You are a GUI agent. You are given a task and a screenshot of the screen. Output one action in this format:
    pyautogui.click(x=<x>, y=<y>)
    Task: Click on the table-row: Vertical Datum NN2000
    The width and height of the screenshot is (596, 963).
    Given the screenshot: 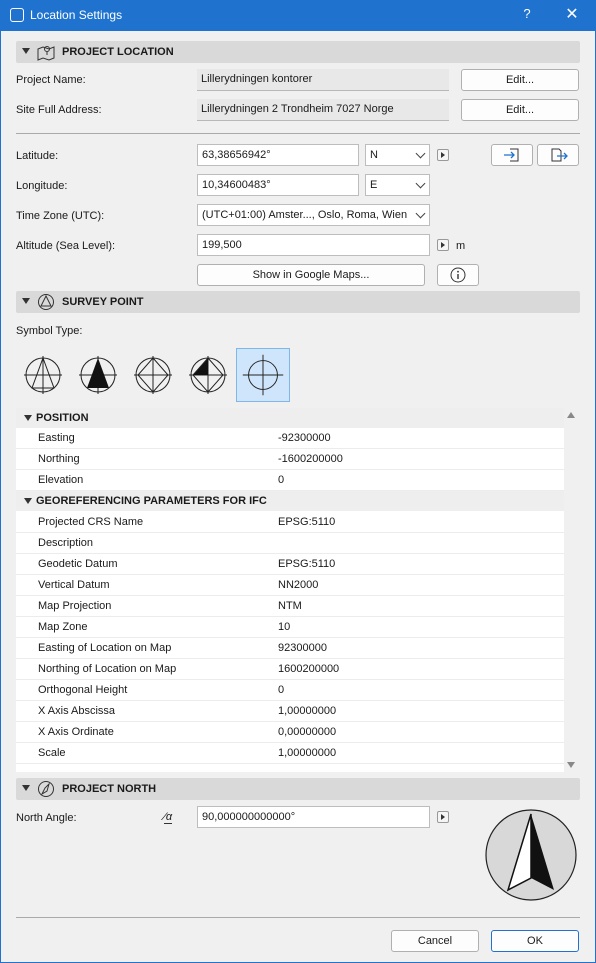 What is the action you would take?
    pyautogui.click(x=290, y=585)
    